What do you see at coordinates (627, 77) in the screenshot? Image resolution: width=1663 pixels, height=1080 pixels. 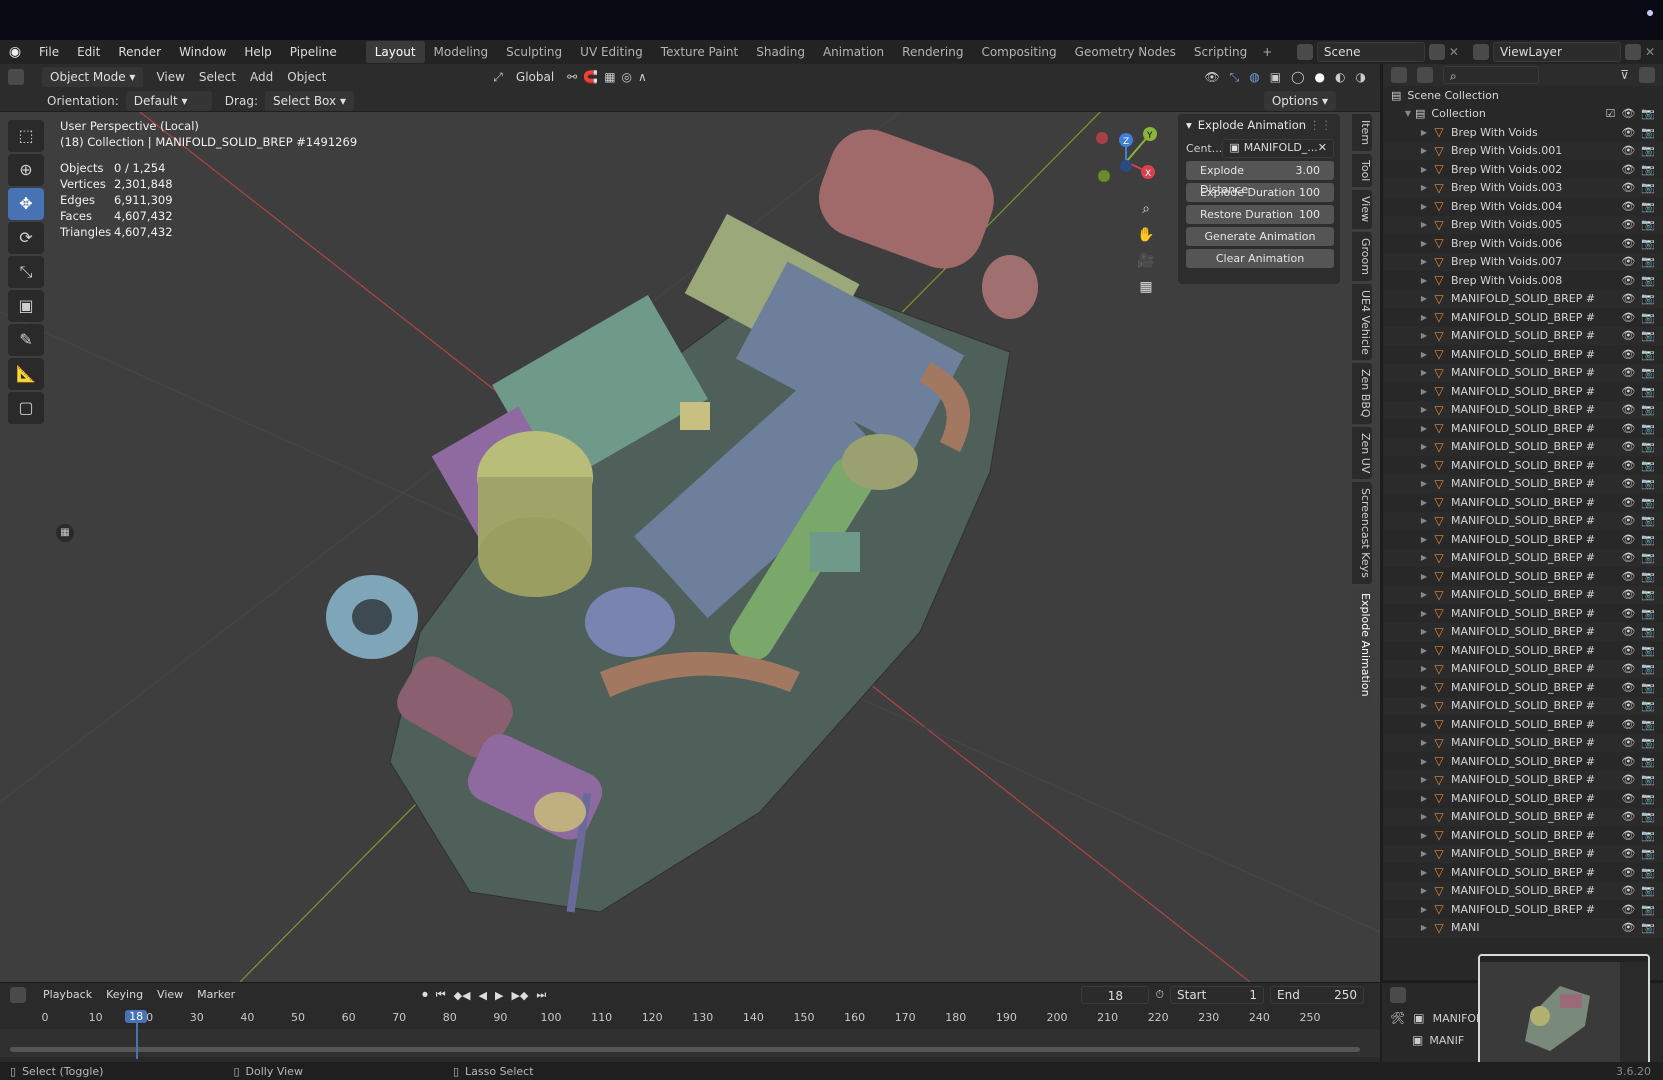 I see `proportional-edit-icon: ◎` at bounding box center [627, 77].